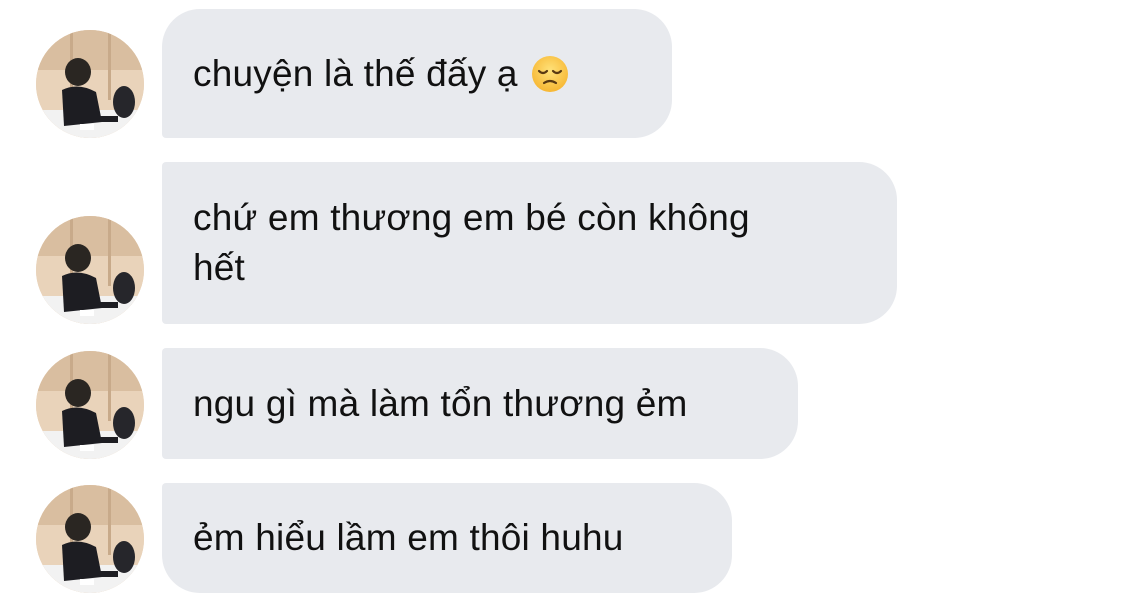  Describe the element at coordinates (355, 73) in the screenshot. I see `message-text: chuyện là thế đấy ạ` at that location.